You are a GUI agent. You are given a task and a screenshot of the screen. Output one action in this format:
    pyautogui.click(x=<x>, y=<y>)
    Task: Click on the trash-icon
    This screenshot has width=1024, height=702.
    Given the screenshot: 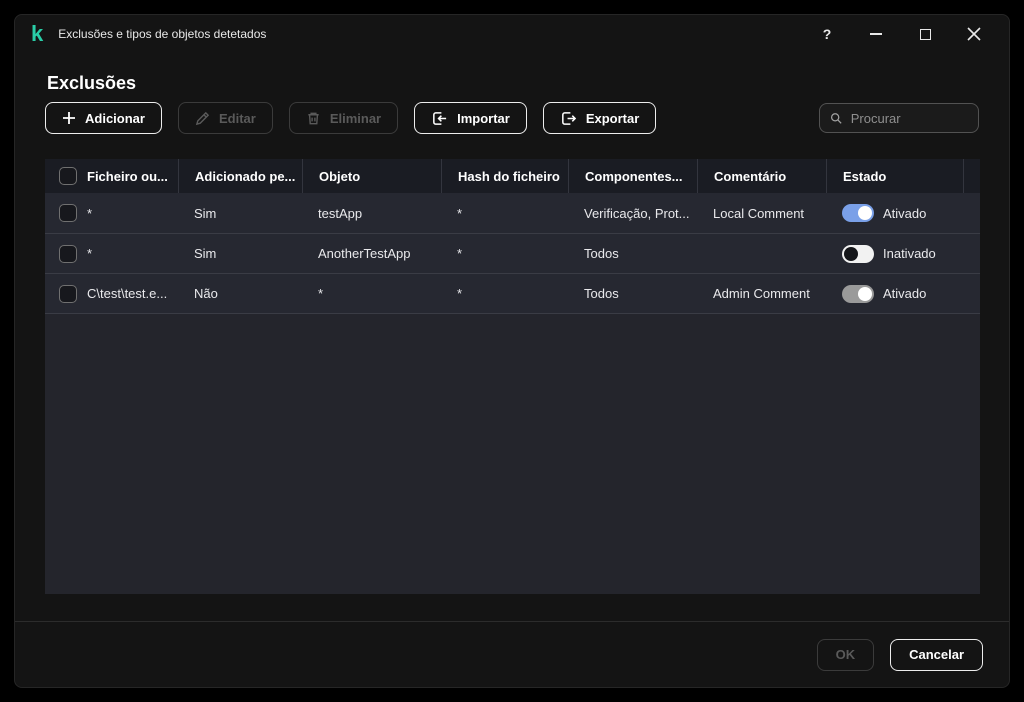 What is the action you would take?
    pyautogui.click(x=313, y=118)
    